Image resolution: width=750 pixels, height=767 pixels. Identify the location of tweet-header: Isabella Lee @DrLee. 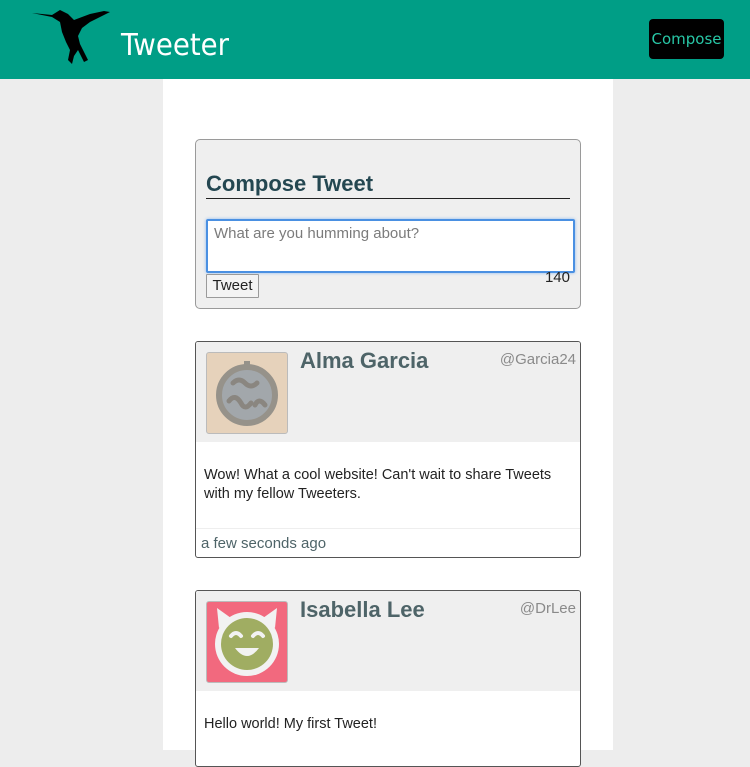
(388, 641).